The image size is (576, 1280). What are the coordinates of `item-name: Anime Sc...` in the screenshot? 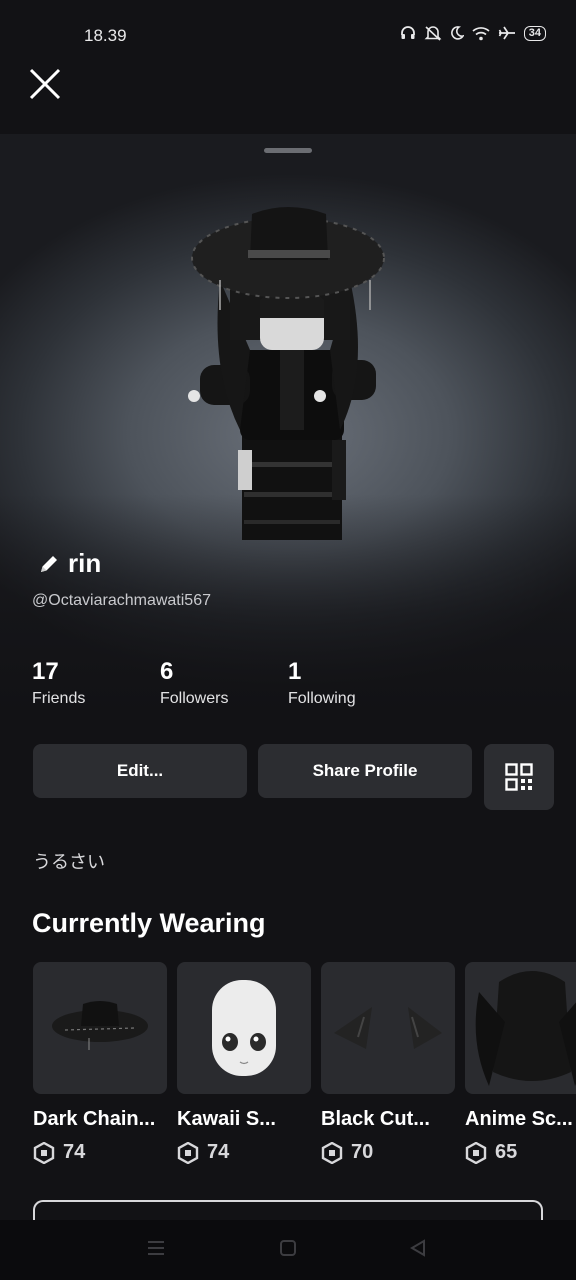 It's located at (519, 1119).